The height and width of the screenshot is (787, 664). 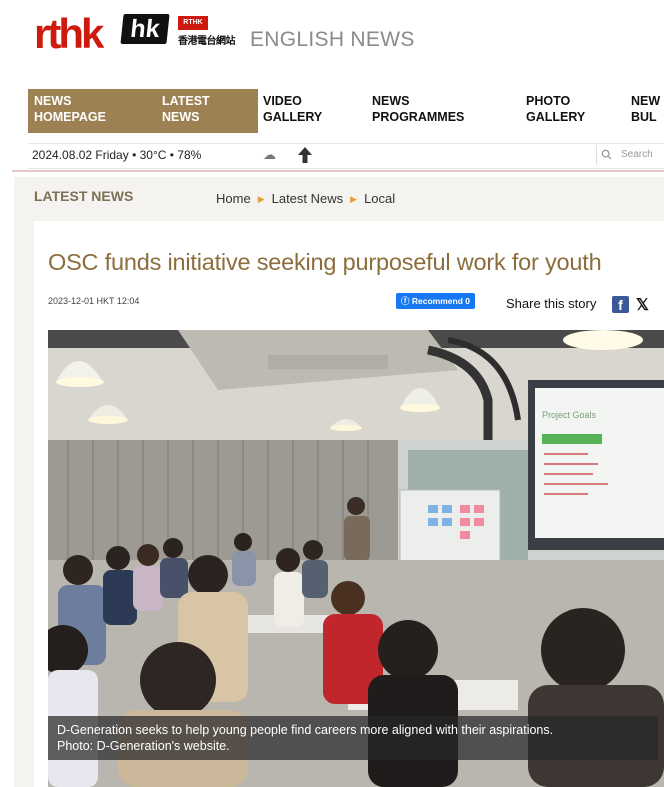 I want to click on nav-news-homepage: NEWS HOMEPAGE, so click(x=92, y=111).